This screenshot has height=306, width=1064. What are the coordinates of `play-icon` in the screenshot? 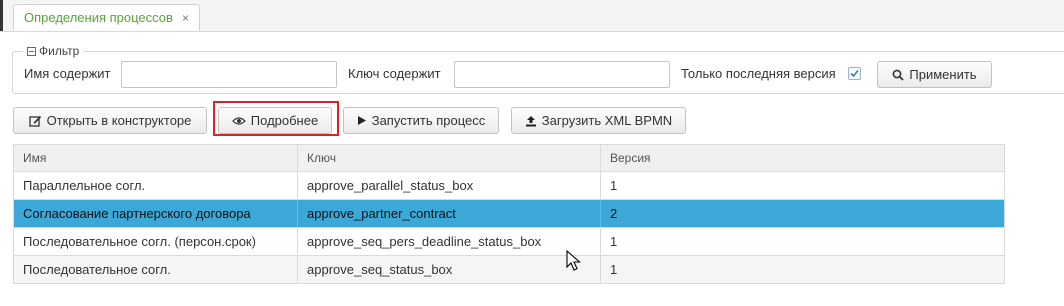 It's located at (362, 120).